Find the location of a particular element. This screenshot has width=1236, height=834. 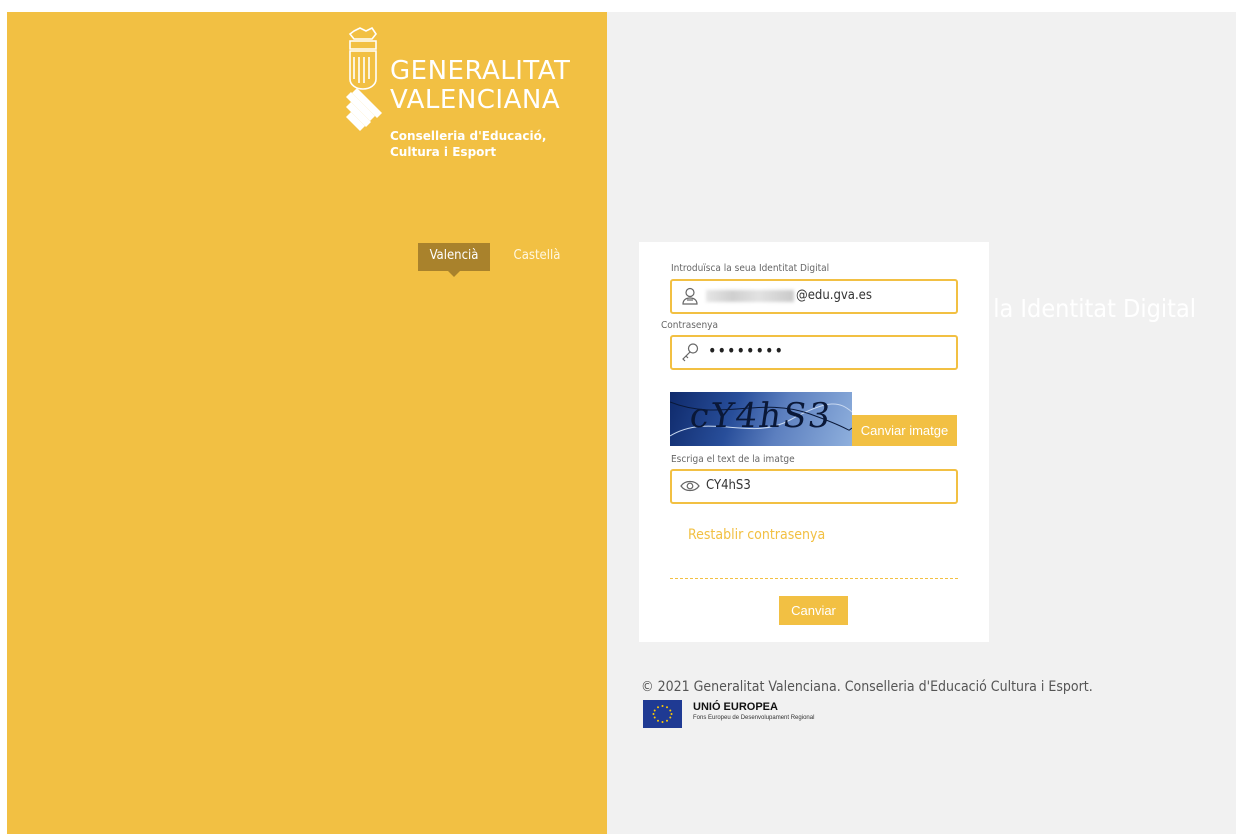

logo-dept-line-2: Cultura i Esport is located at coordinates (443, 152).